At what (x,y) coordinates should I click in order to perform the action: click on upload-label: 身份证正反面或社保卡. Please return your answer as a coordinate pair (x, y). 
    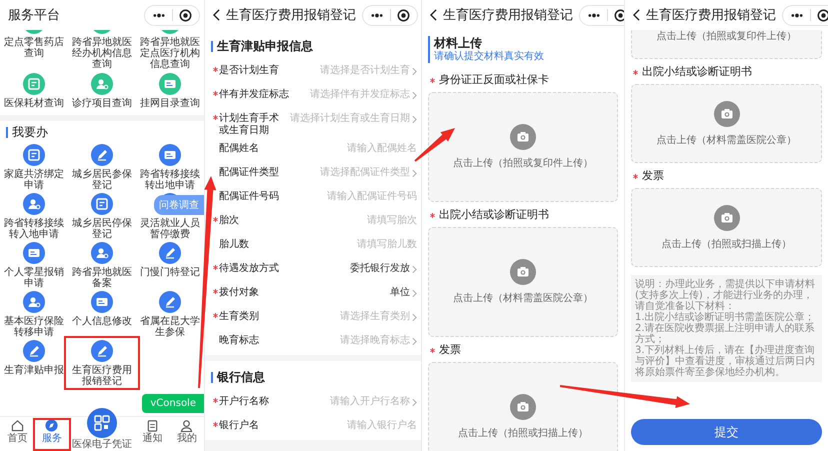
    Looking at the image, I should click on (494, 79).